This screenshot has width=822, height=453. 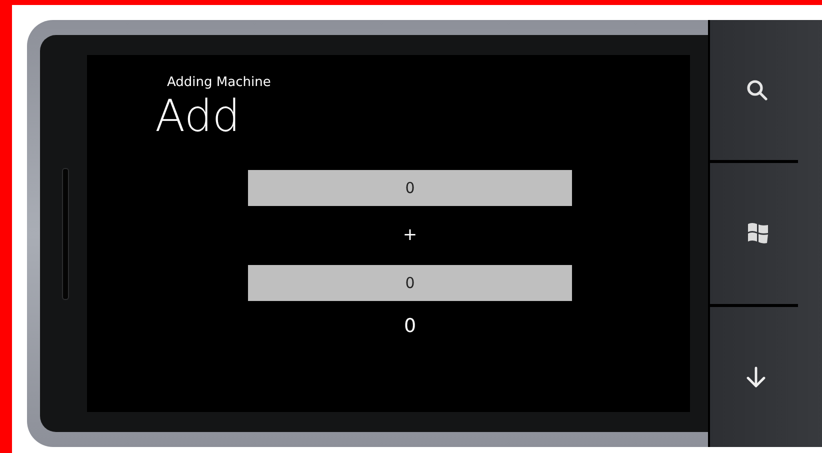 What do you see at coordinates (410, 235) in the screenshot?
I see `plus-sign: +` at bounding box center [410, 235].